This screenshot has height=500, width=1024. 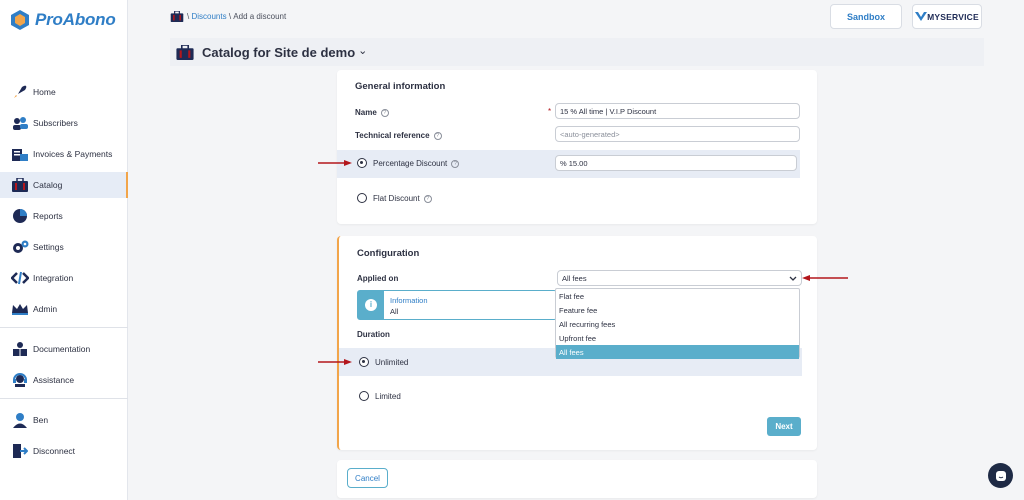 I want to click on gears-icon, so click(x=20, y=247).